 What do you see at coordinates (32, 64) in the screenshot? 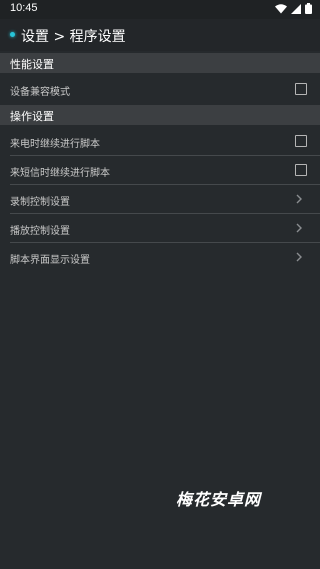
I see `section-header-label: 性能设置` at bounding box center [32, 64].